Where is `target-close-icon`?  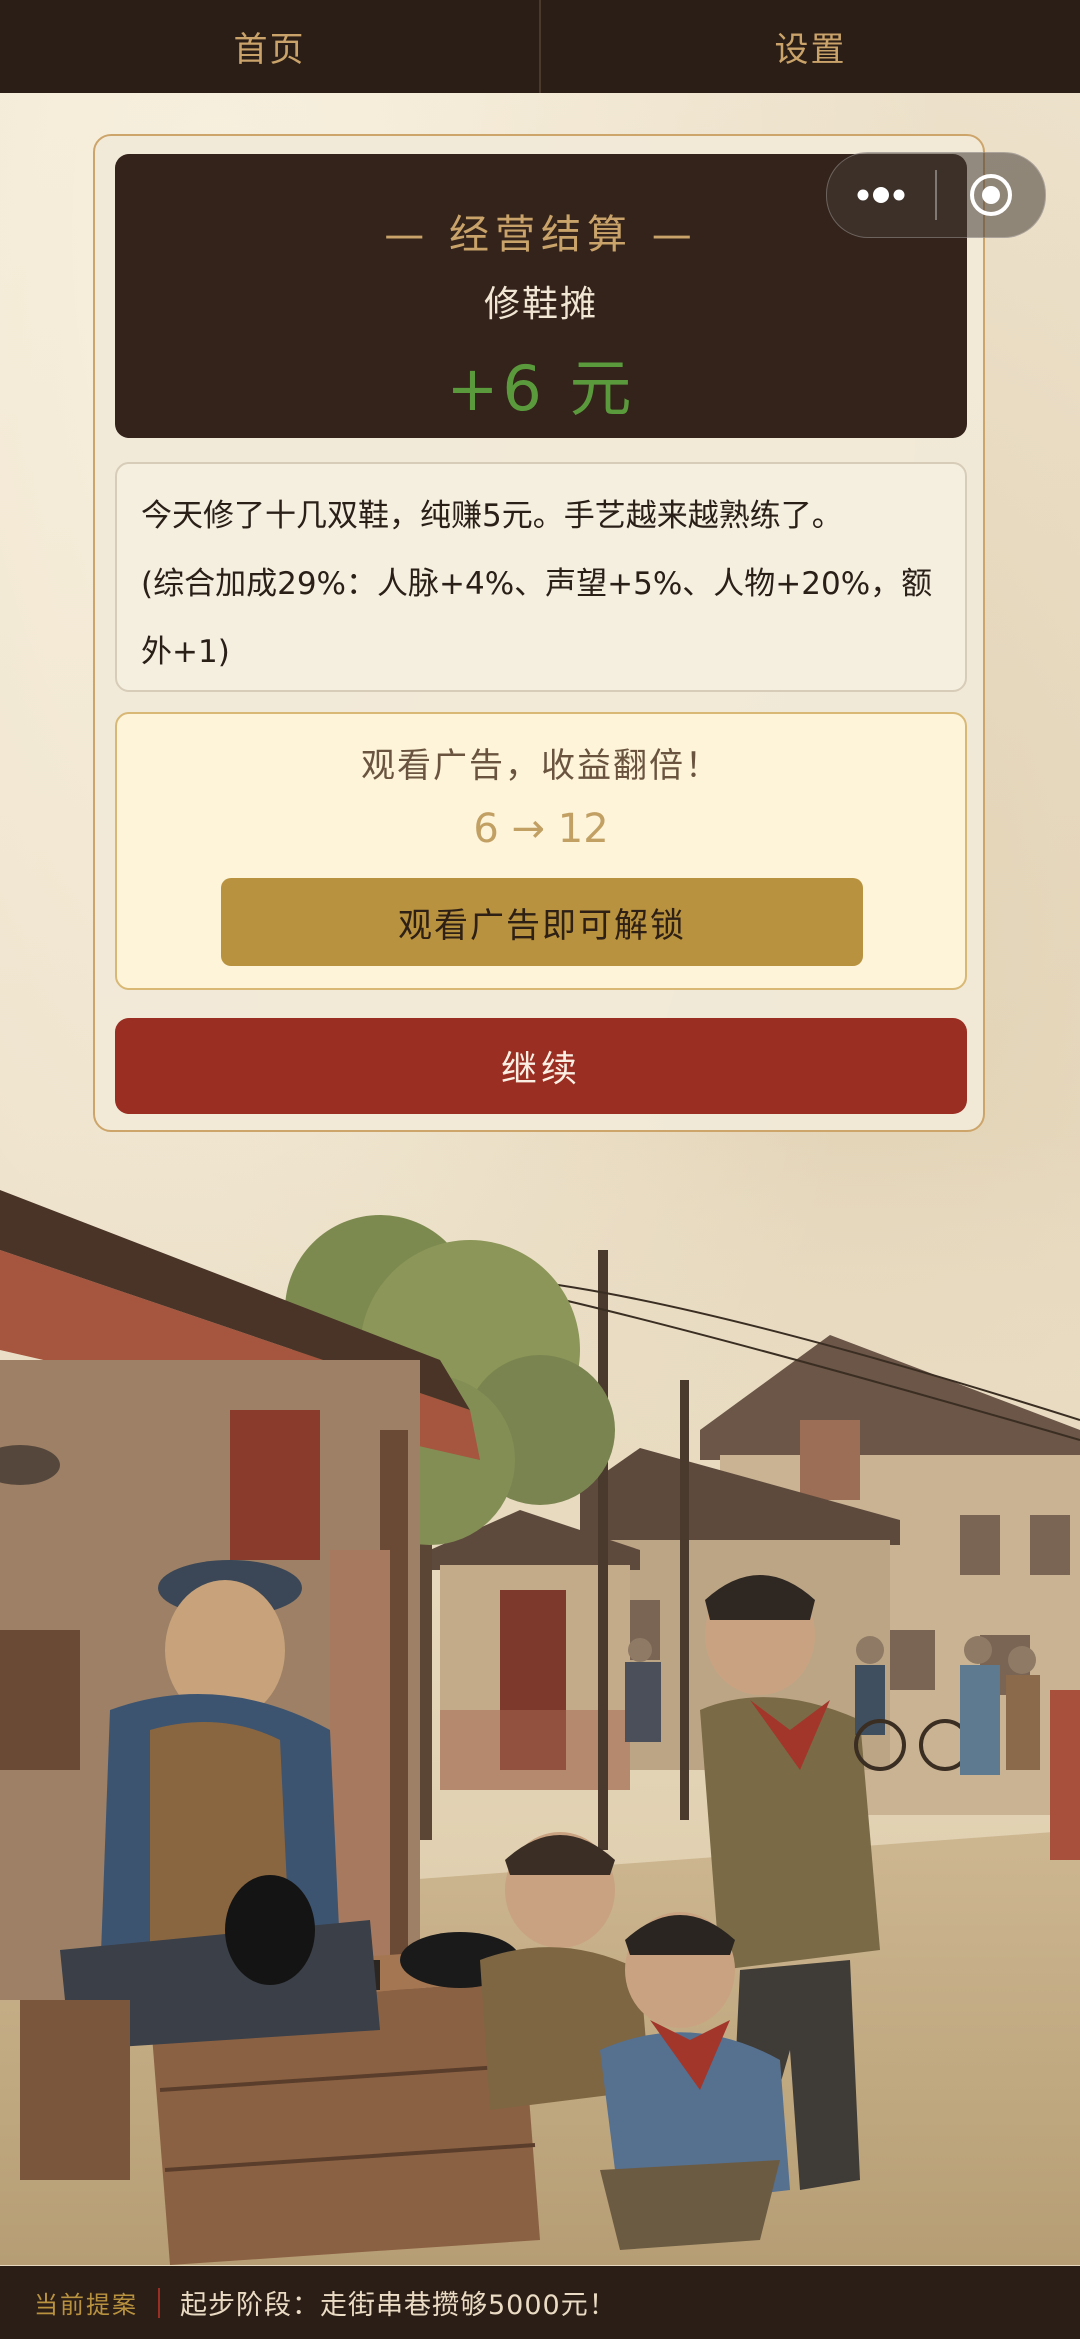
target-close-icon is located at coordinates (991, 195).